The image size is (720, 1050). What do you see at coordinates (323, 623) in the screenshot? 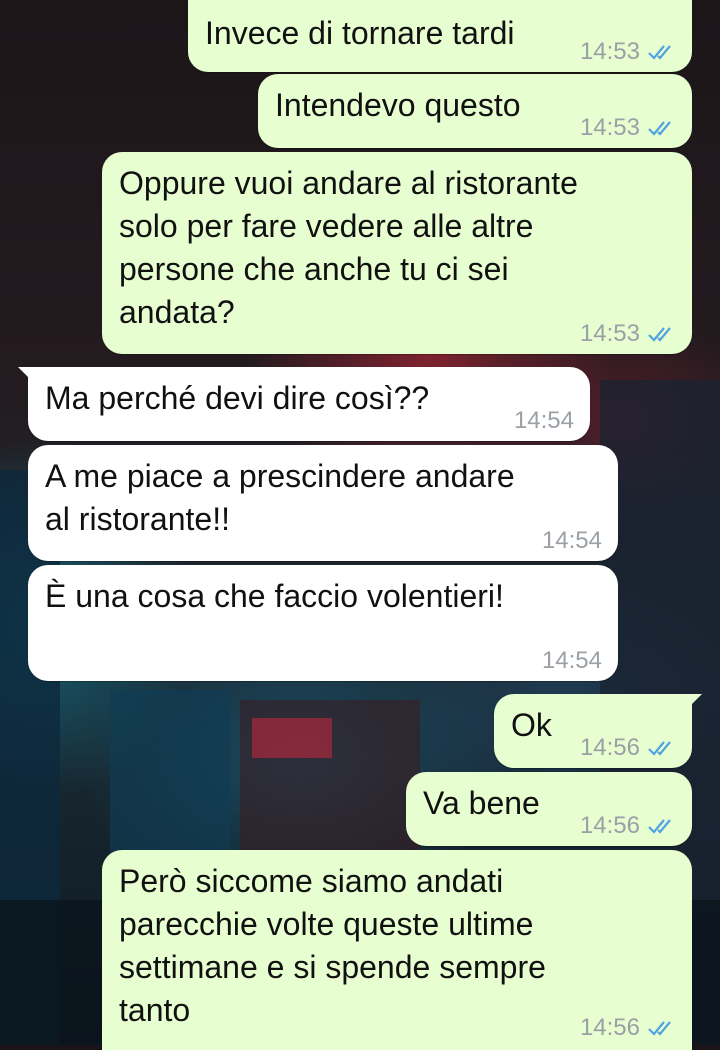
I see `message-bubble-incoming: È una cosa che faccio volentieri! 14:54` at bounding box center [323, 623].